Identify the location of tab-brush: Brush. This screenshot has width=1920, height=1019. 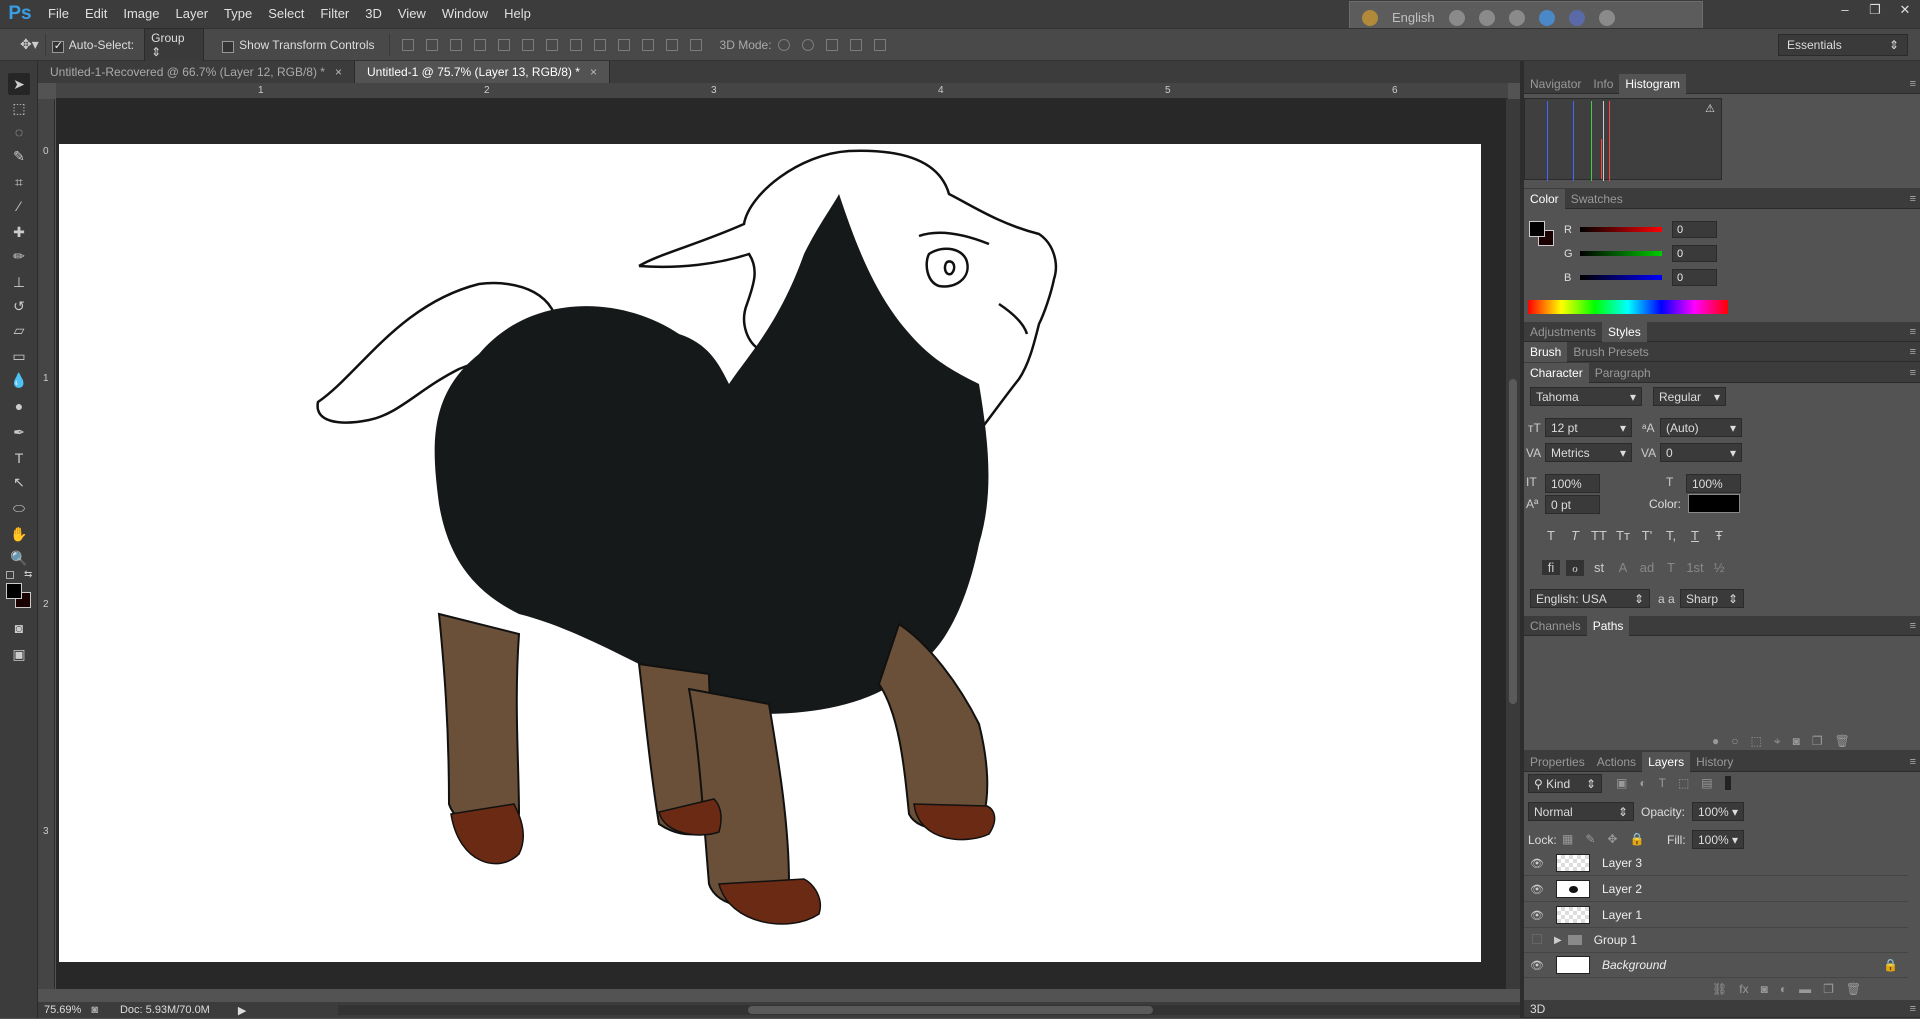
(1546, 351).